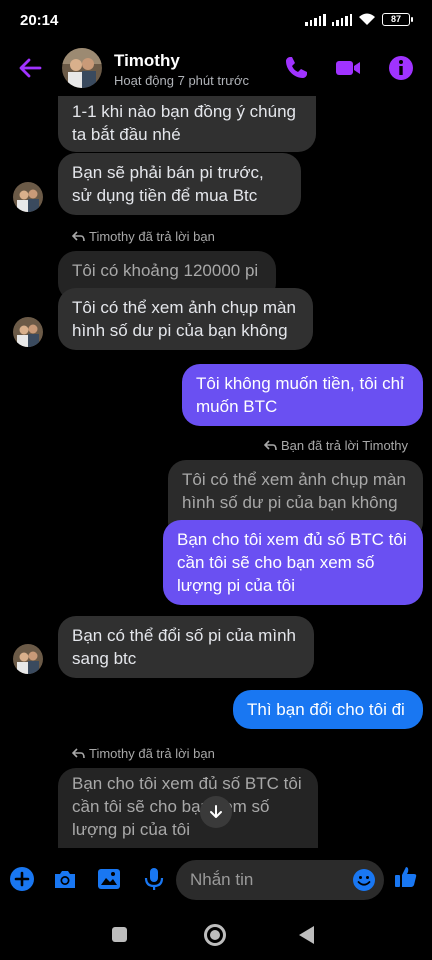 The width and height of the screenshot is (432, 960). Describe the element at coordinates (182, 80) in the screenshot. I see `contact-status: Hoạt động 7 phút trước` at that location.